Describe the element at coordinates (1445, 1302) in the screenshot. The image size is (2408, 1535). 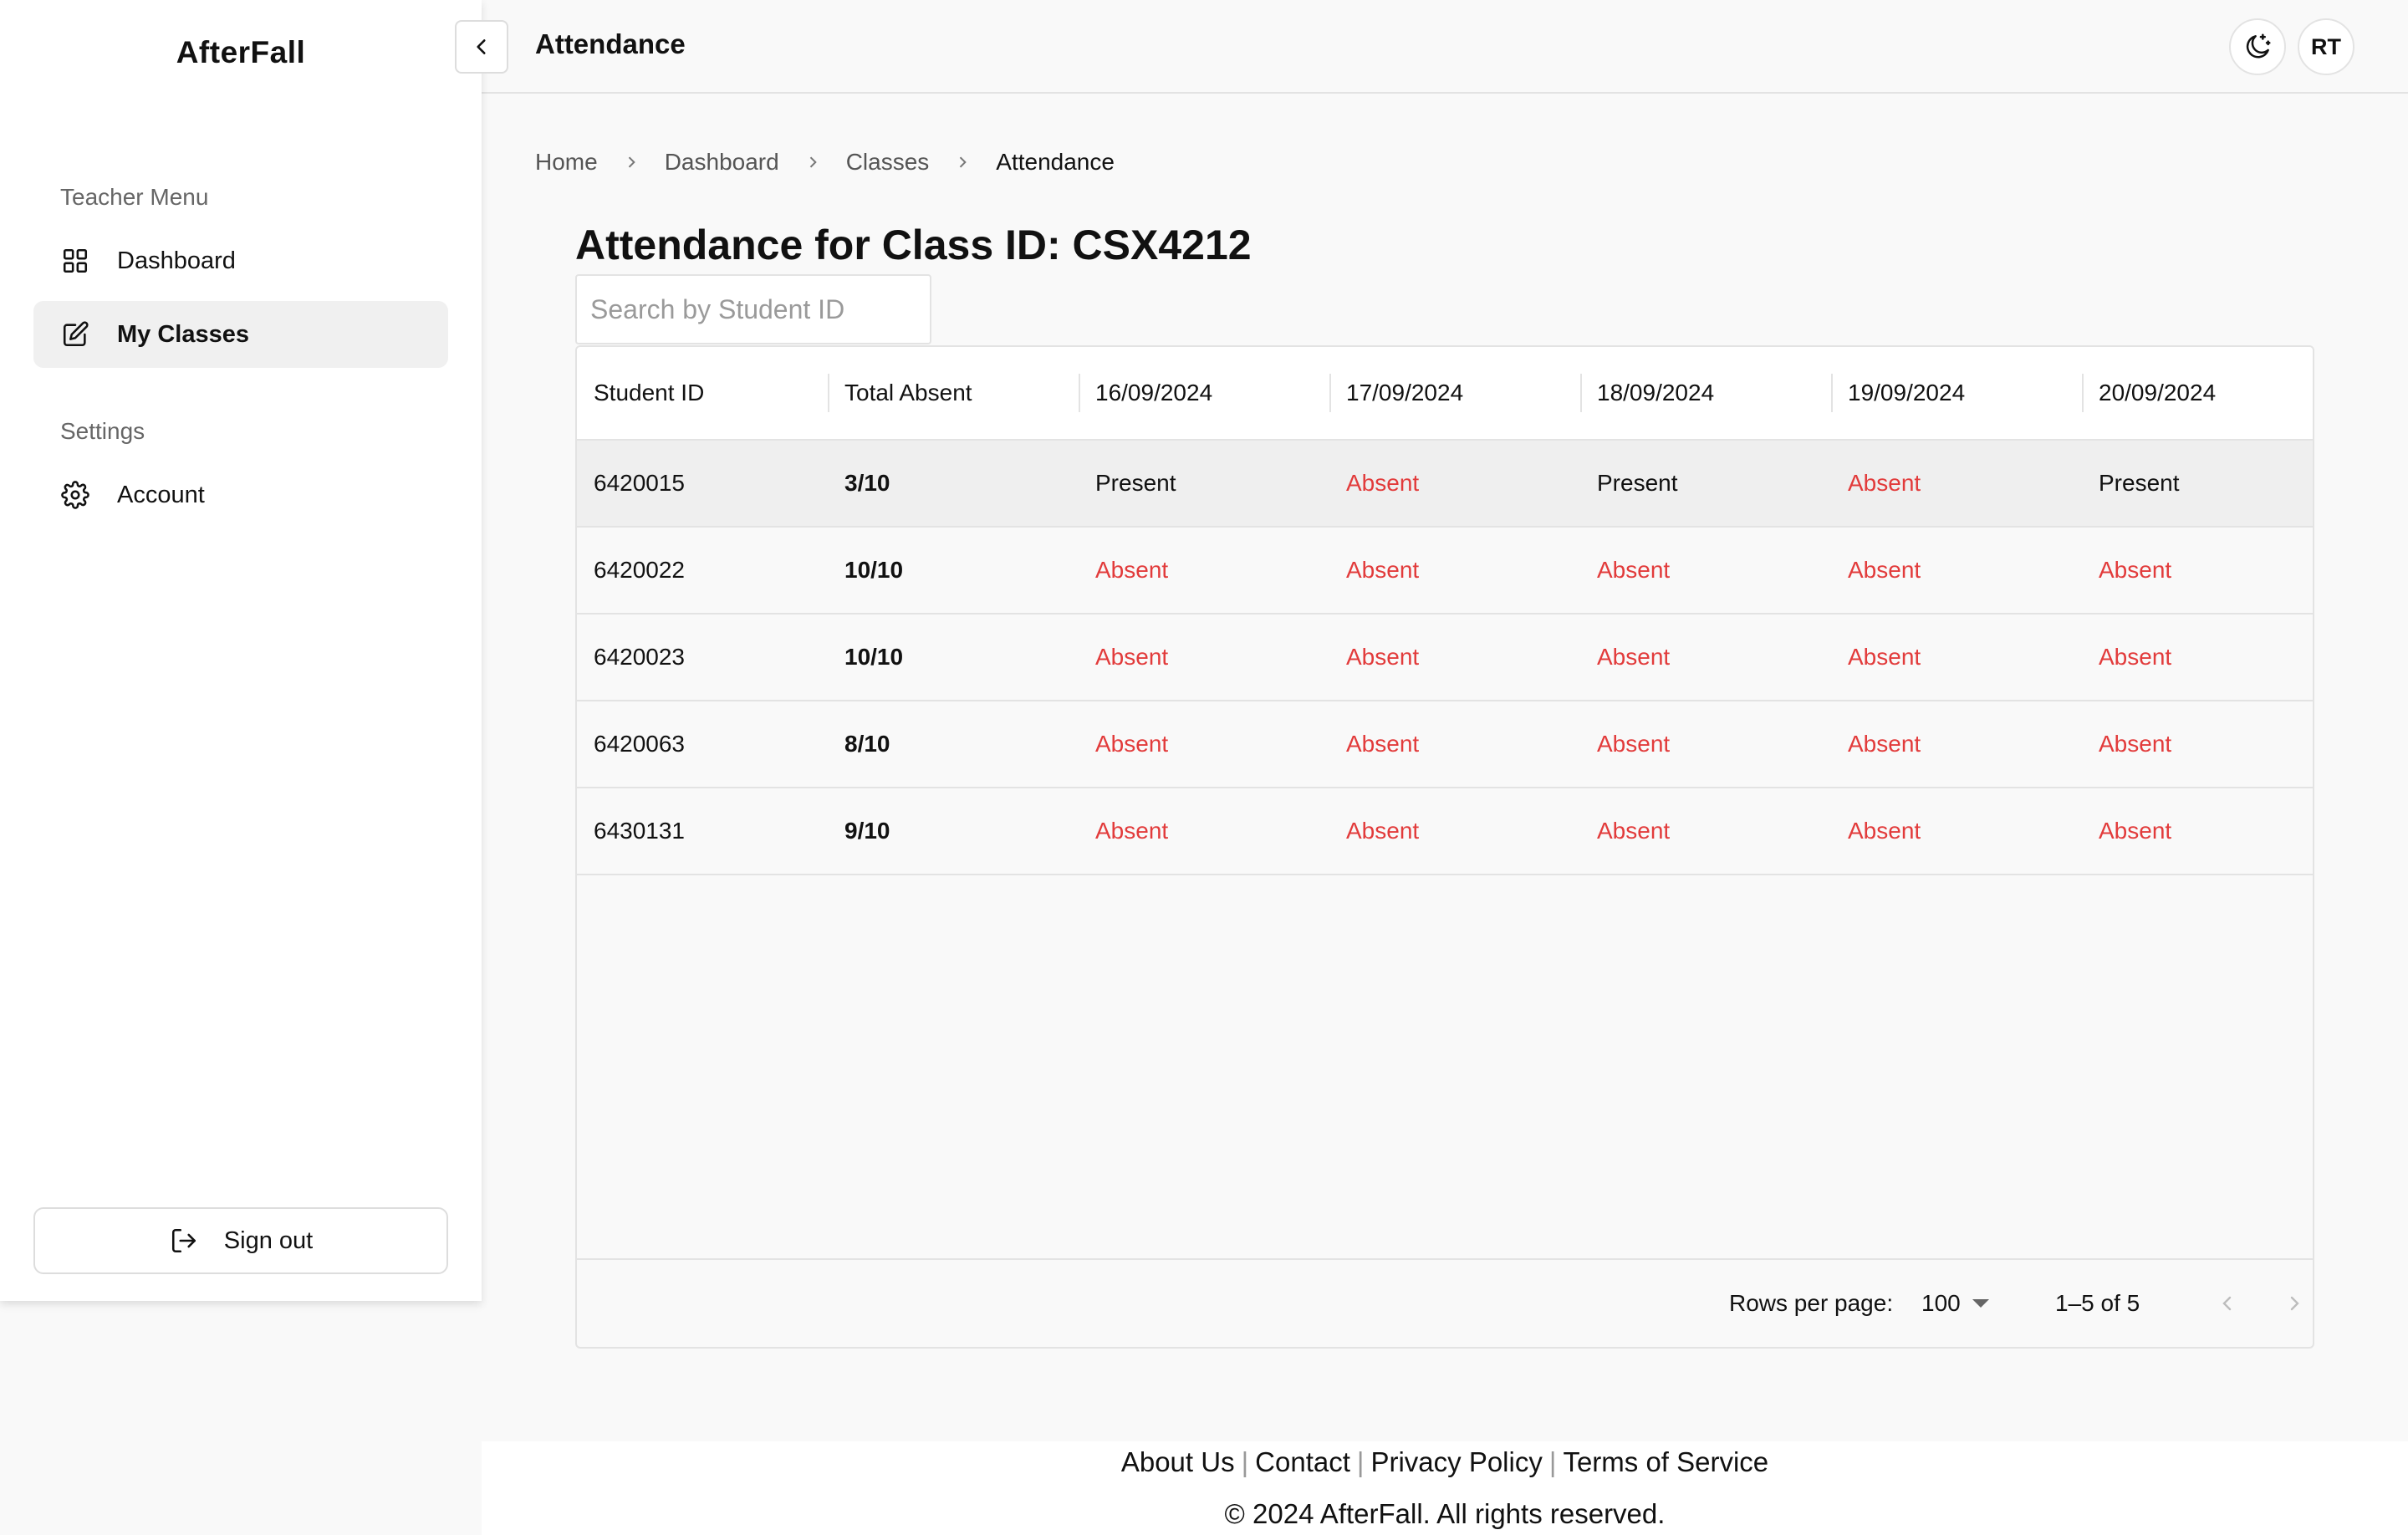
I see `table-pagination: Rows per page: 100 1–5 of 5` at that location.